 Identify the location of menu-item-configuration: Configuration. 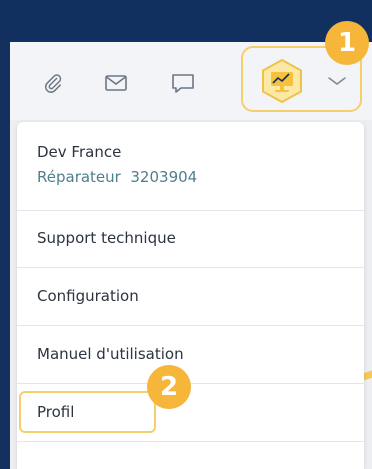
(190, 297).